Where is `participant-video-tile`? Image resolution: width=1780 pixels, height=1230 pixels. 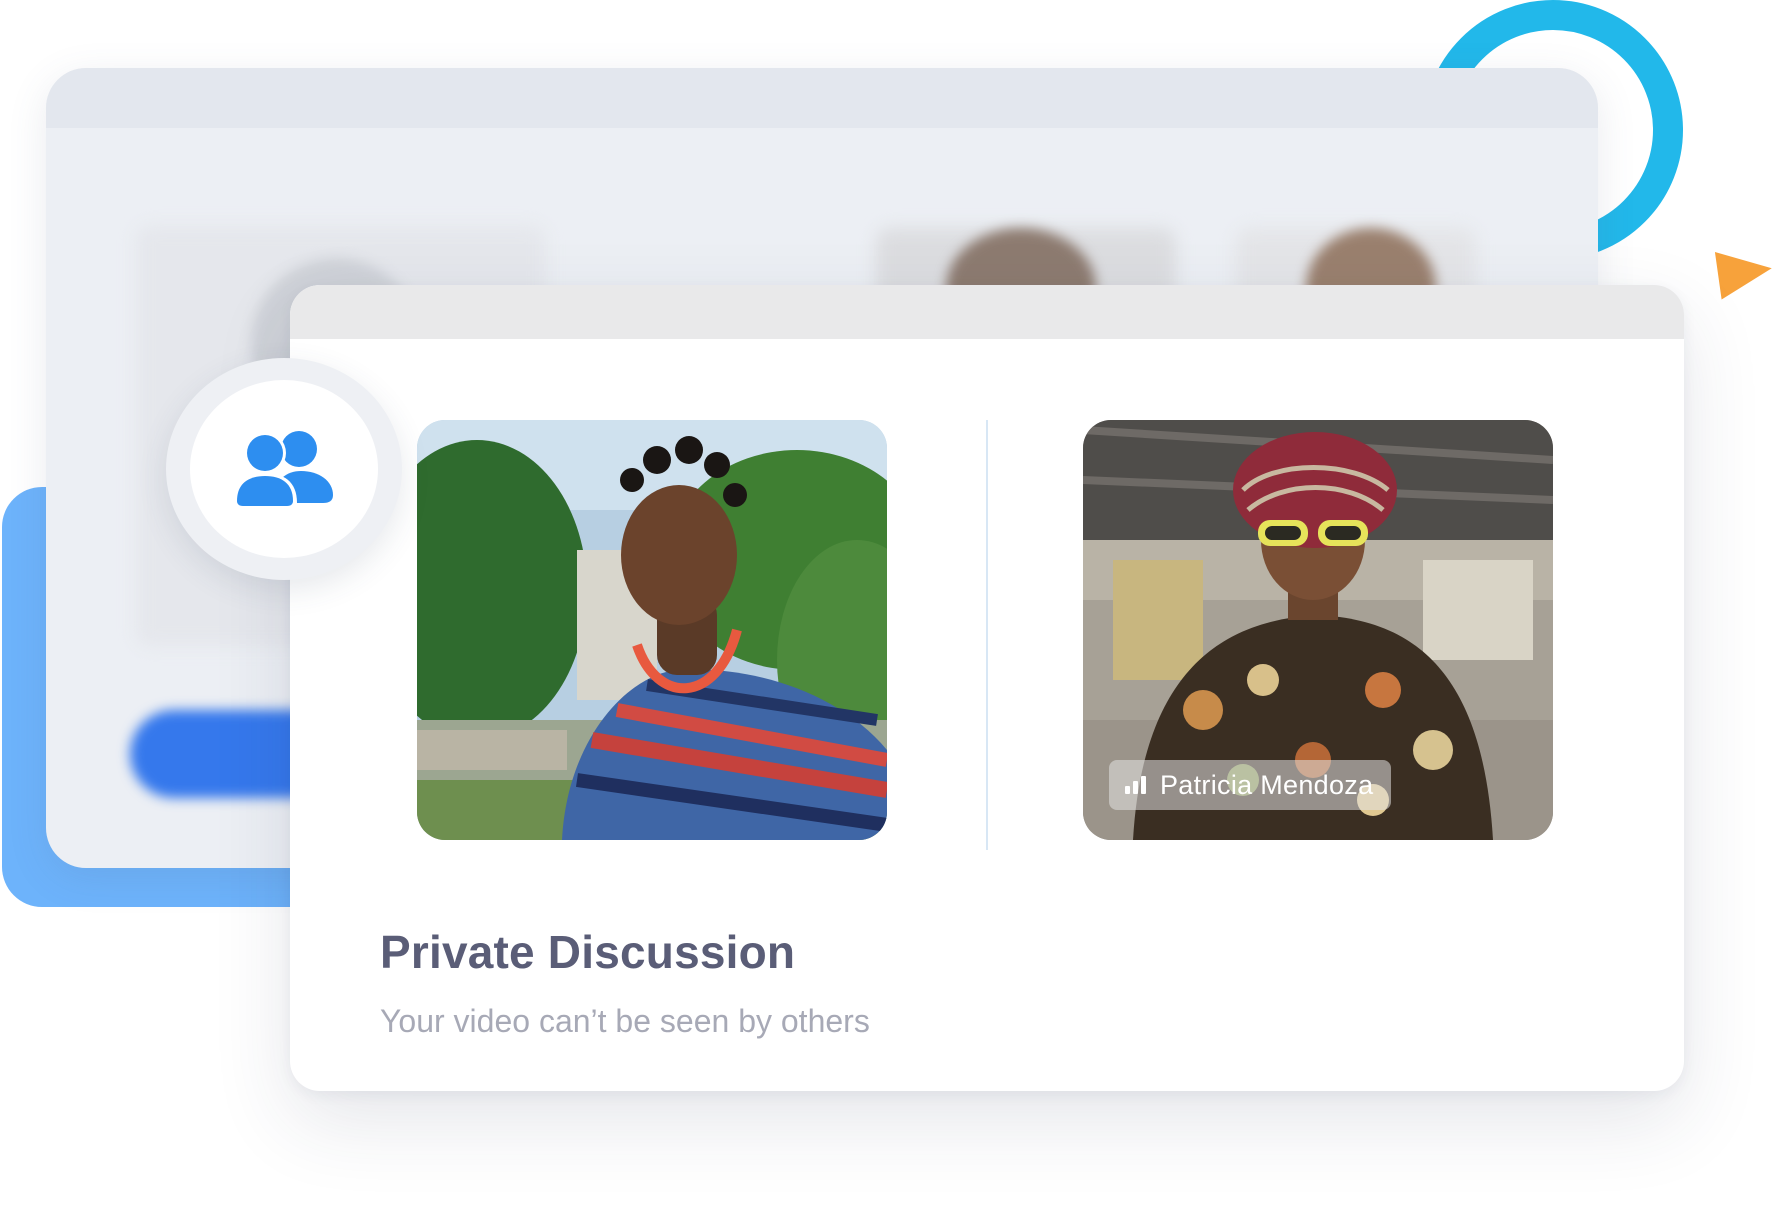
participant-video-tile is located at coordinates (652, 630).